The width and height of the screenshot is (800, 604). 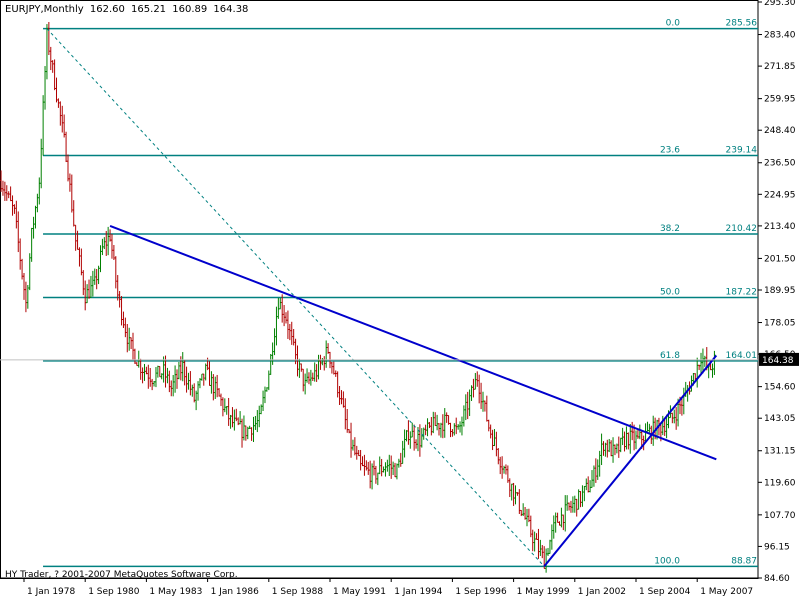 I want to click on y-tick-label: 259.95, so click(x=780, y=100).